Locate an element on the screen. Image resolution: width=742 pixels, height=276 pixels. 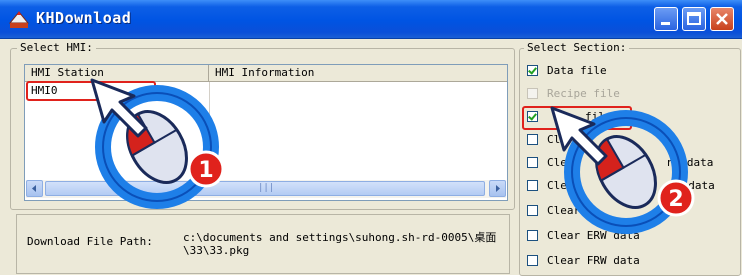
data-file-checkbox is located at coordinates (532, 70).